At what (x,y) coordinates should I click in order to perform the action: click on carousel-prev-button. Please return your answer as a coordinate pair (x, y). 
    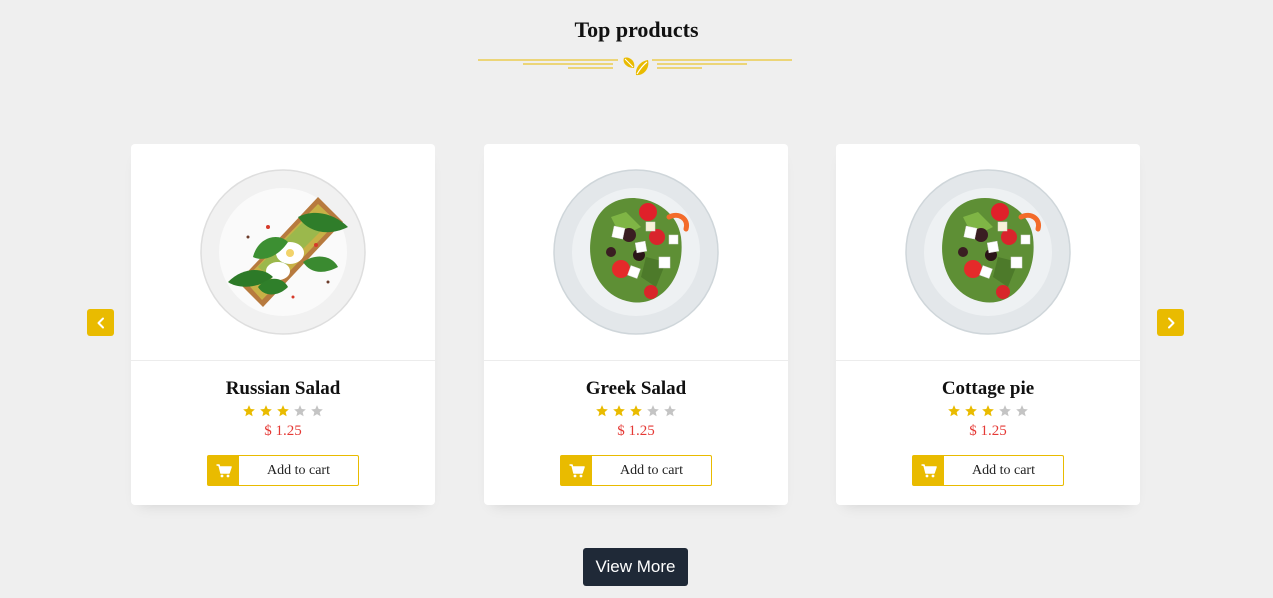
    Looking at the image, I should click on (100, 322).